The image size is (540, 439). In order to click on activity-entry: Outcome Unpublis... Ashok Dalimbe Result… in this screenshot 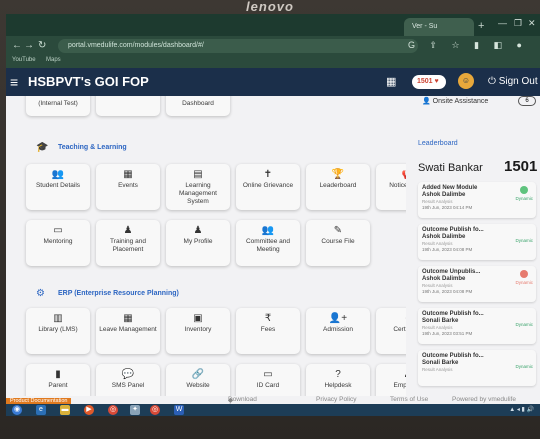, I will do `click(477, 284)`.